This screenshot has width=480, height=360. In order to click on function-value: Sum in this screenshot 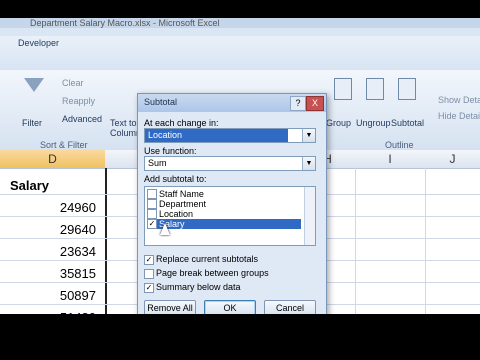, I will do `click(157, 163)`.